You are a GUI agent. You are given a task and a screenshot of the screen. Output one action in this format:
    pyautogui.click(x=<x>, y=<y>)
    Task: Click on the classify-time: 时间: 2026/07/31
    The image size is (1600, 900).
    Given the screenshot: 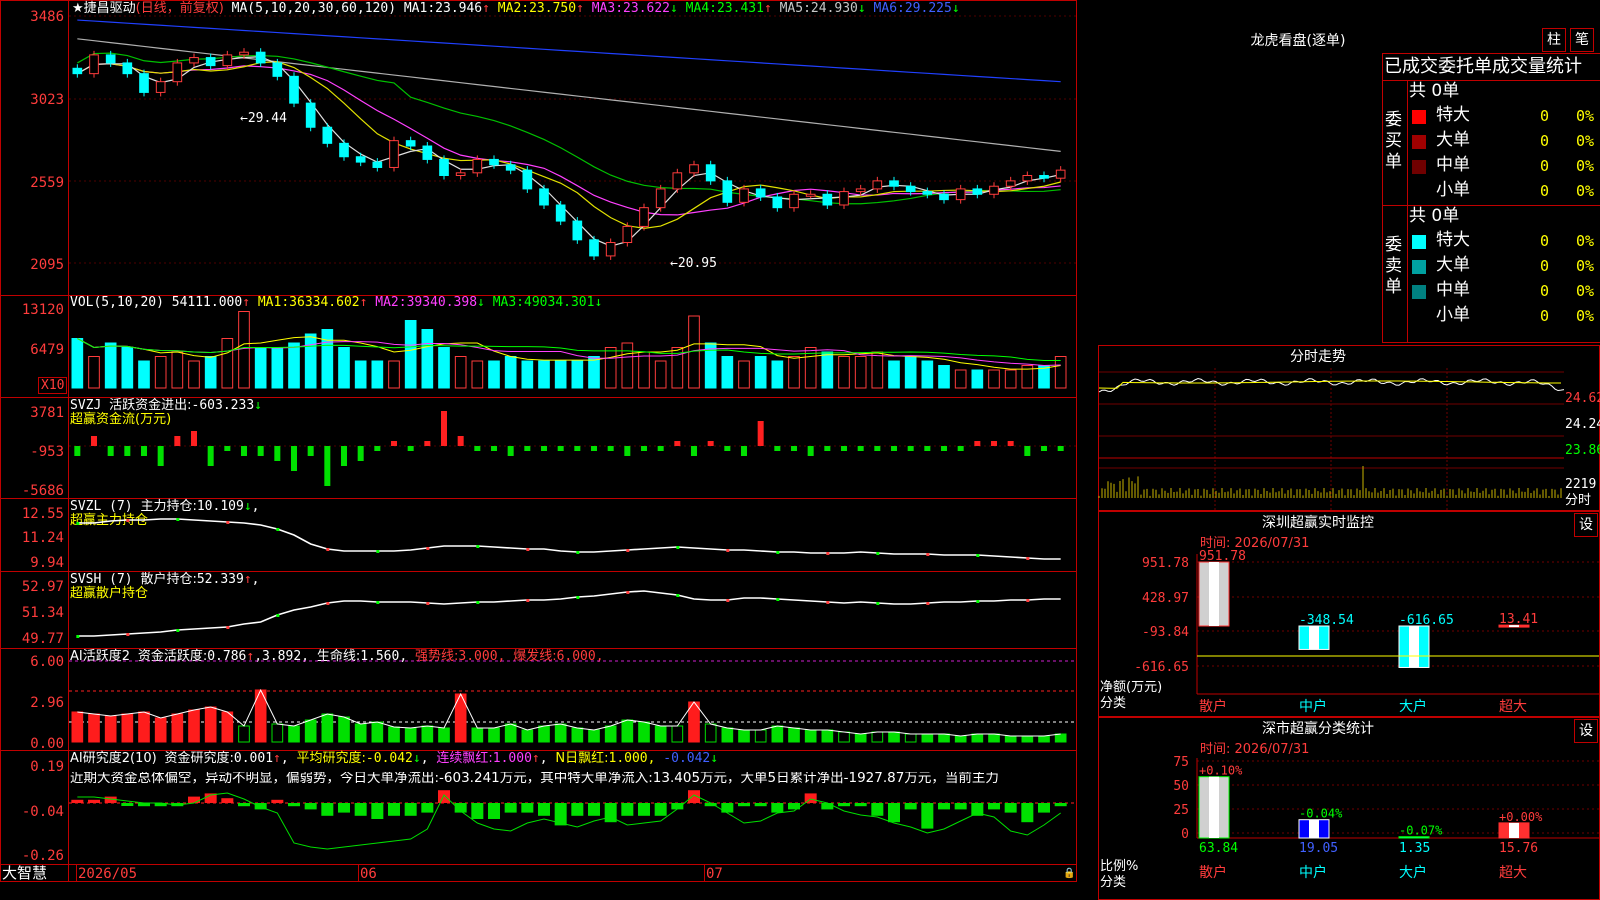 What is the action you would take?
    pyautogui.click(x=1254, y=749)
    